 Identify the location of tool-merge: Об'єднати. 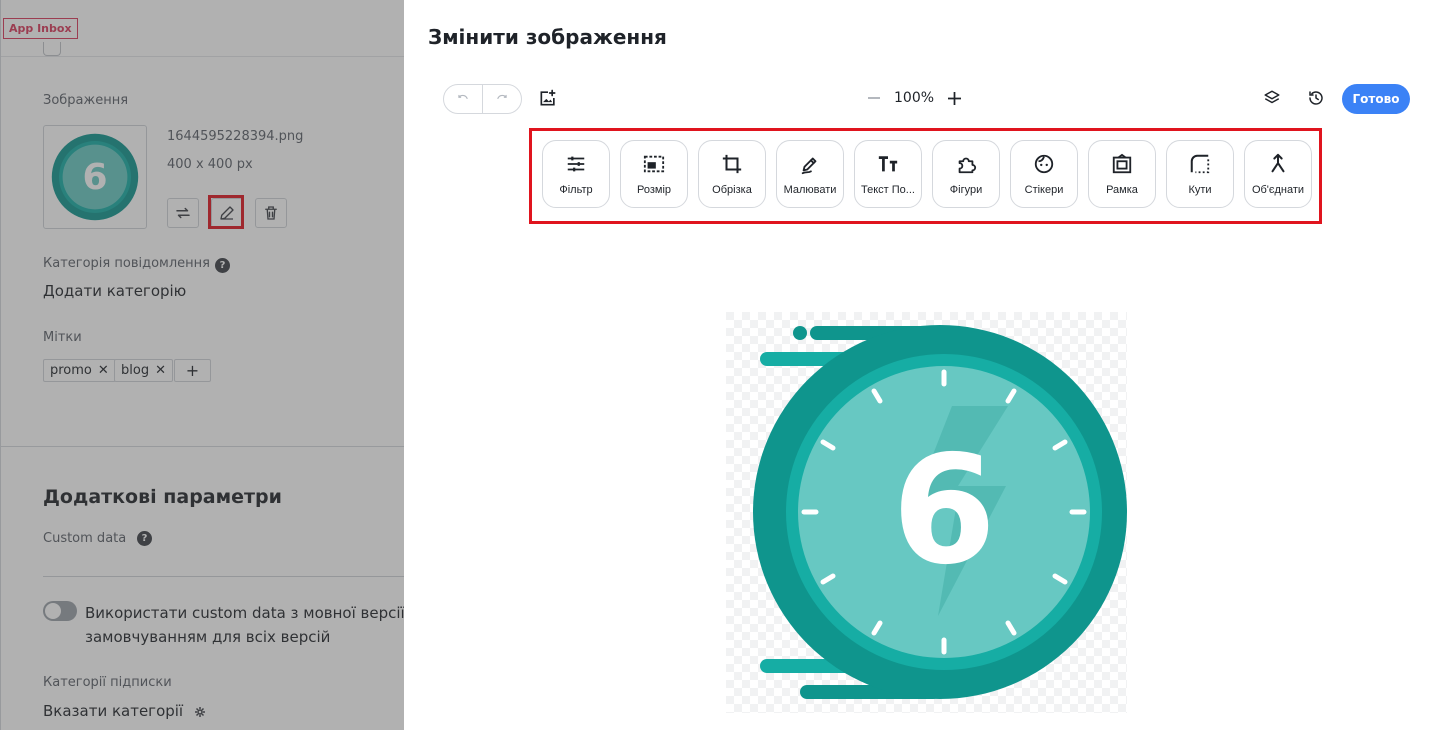
(1278, 174).